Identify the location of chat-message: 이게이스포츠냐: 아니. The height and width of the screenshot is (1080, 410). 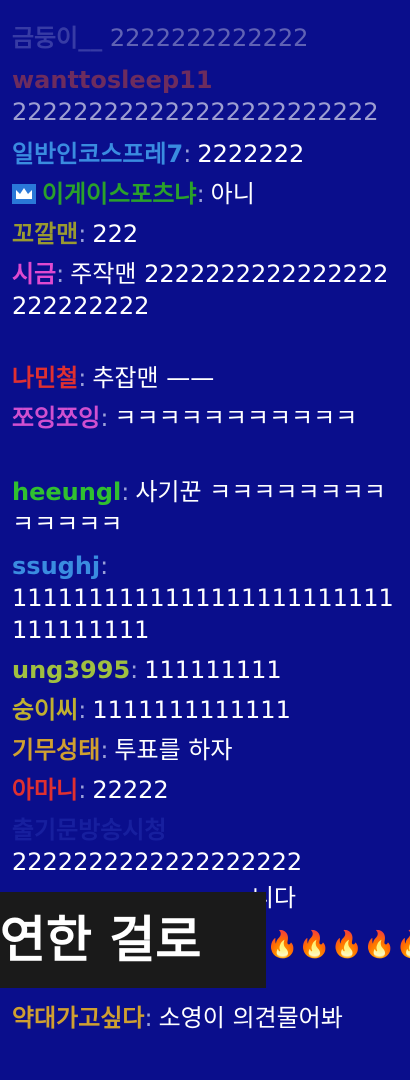
(204, 194).